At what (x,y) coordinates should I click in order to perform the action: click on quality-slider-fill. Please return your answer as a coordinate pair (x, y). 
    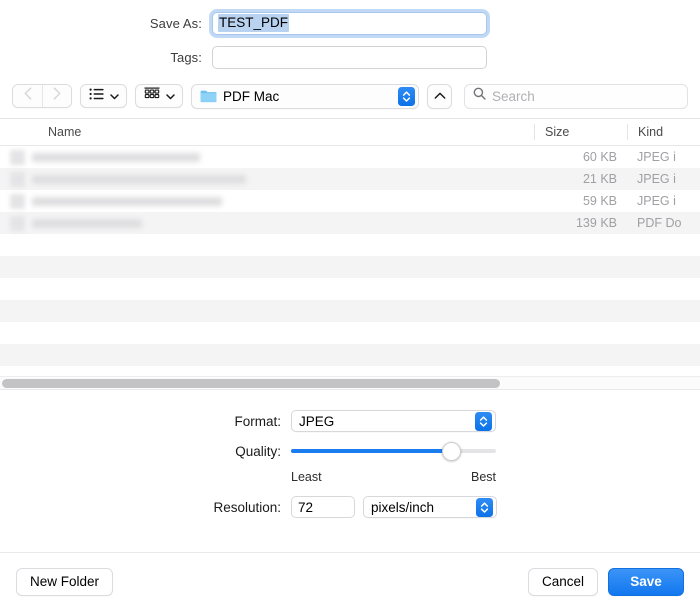
    Looking at the image, I should click on (371, 451).